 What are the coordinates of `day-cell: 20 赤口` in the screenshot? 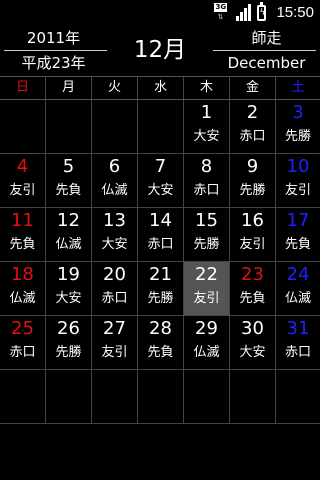 It's located at (115, 288).